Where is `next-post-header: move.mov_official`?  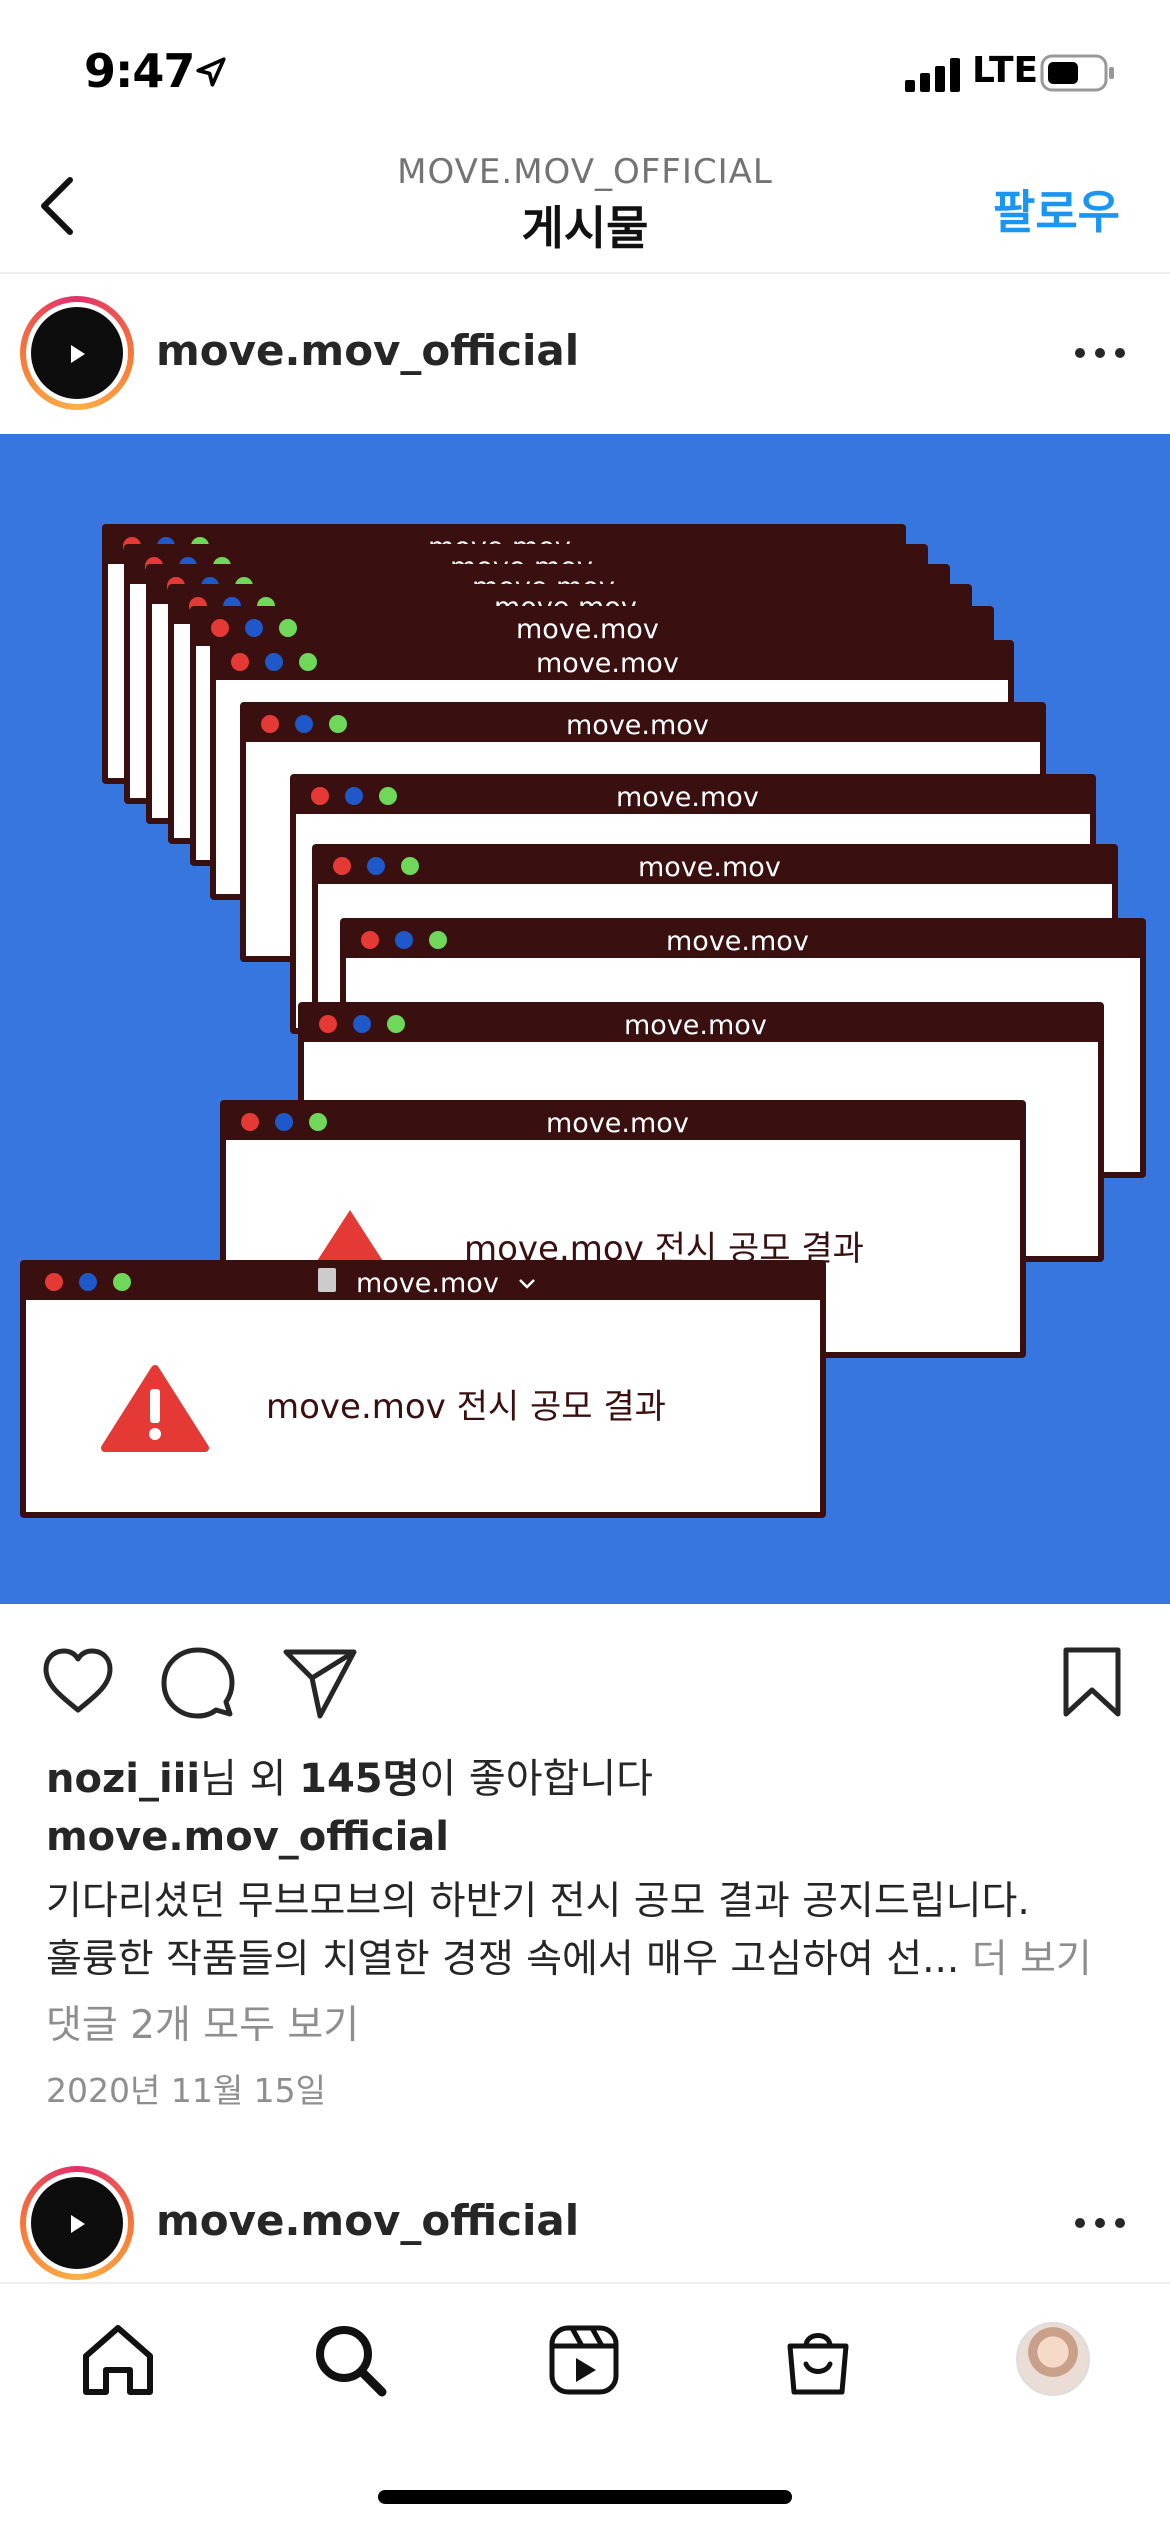
next-post-header: move.mov_official is located at coordinates (585, 2224).